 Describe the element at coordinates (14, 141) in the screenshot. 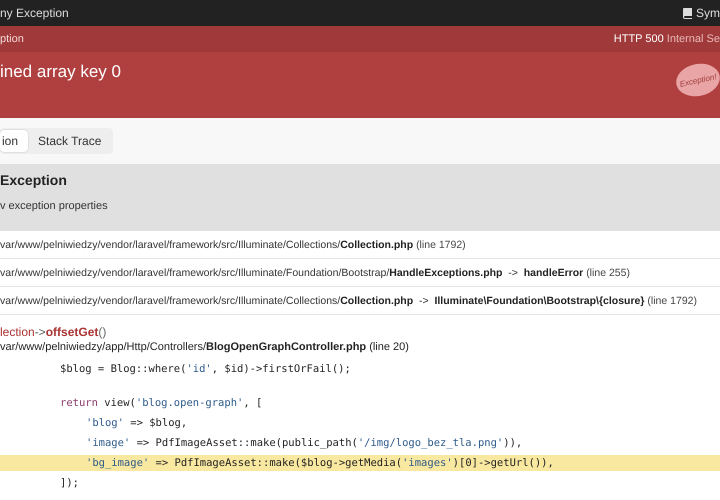

I see `tab: ion` at that location.